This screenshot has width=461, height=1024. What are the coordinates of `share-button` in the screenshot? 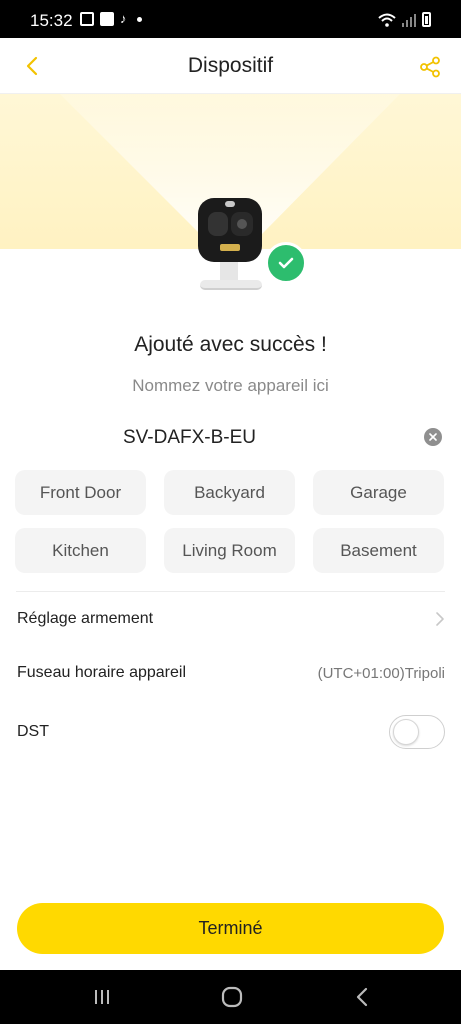 It's located at (430, 67).